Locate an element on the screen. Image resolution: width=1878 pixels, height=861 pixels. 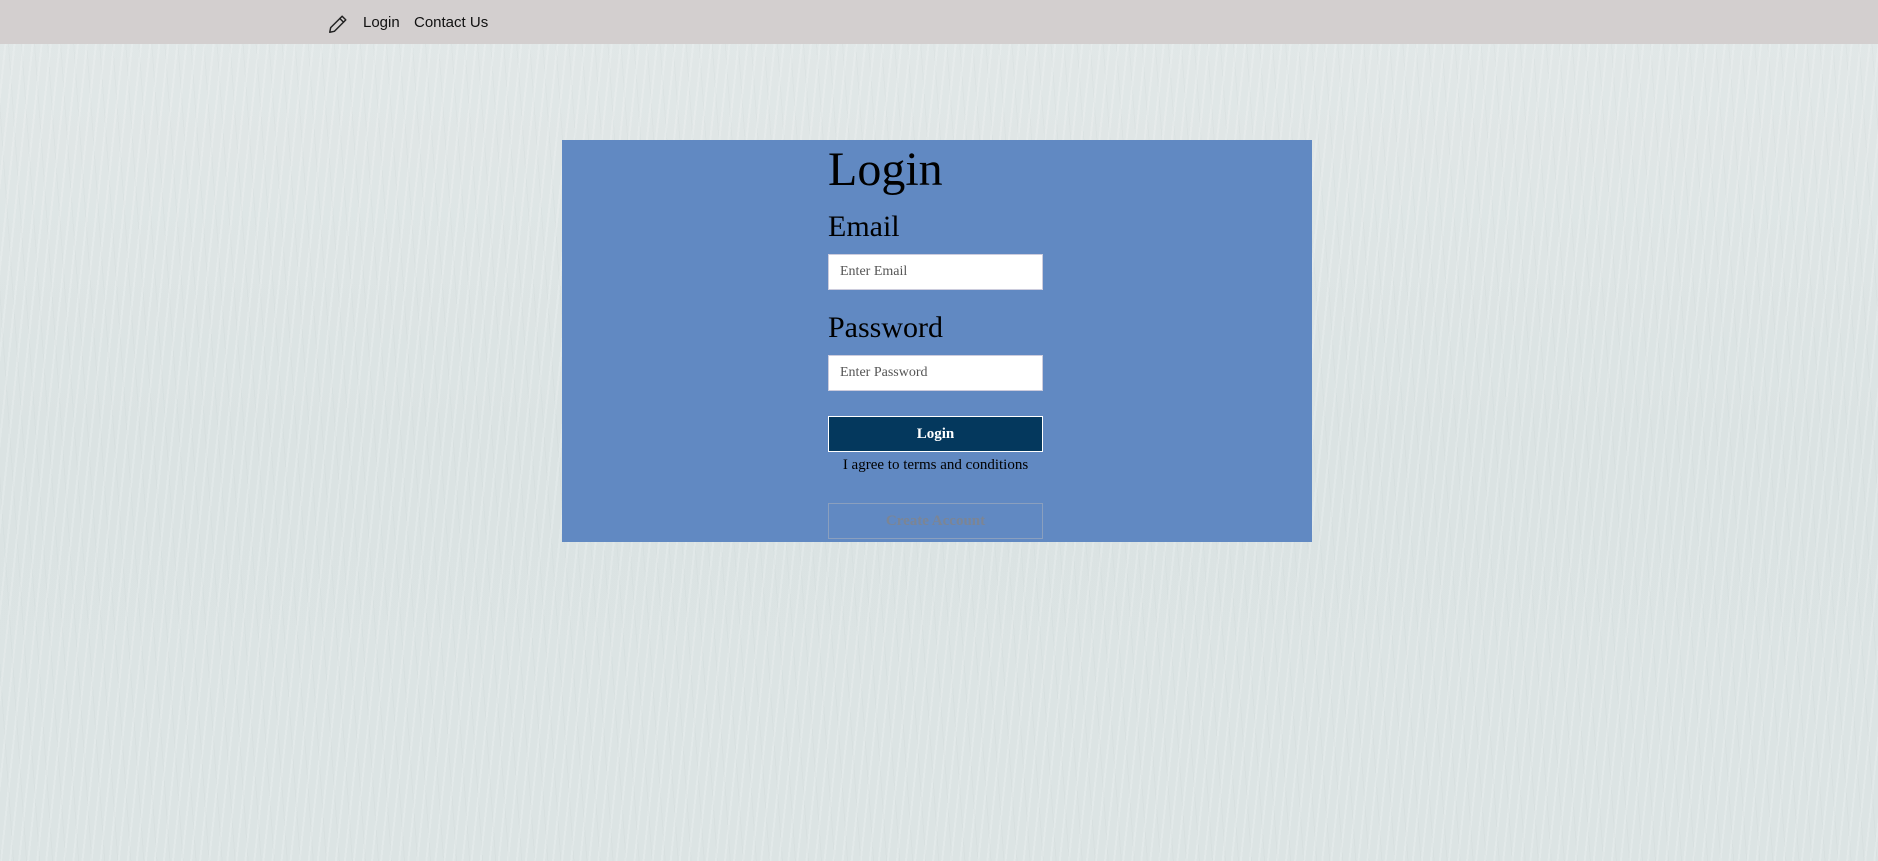
password-field is located at coordinates (935, 373).